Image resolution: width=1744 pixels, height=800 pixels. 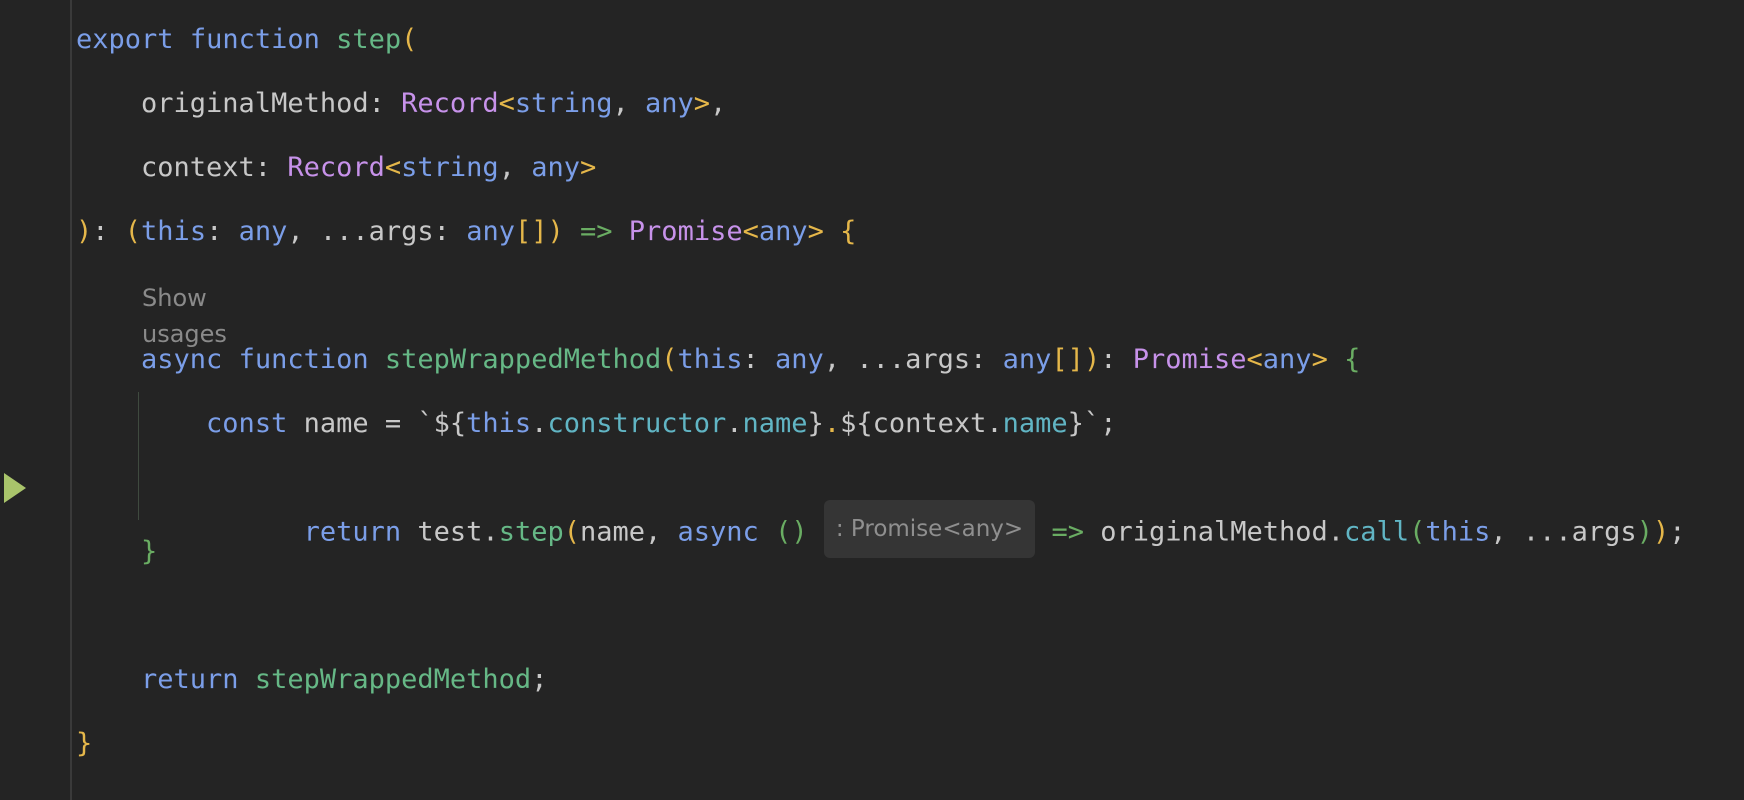 I want to click on code-token: export, so click(x=125, y=39).